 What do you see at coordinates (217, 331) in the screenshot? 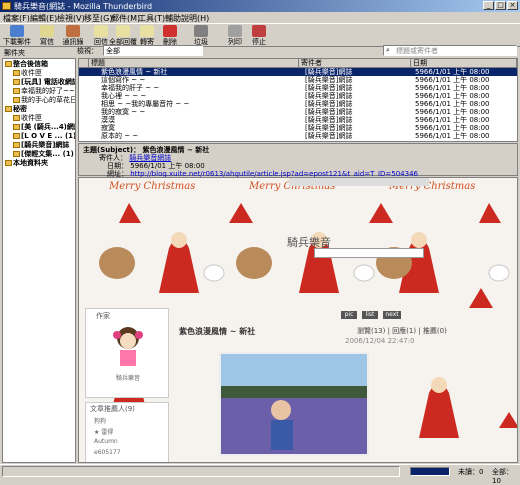
I see `post-title: 紫色浪漫風情 ~ 新社` at bounding box center [217, 331].